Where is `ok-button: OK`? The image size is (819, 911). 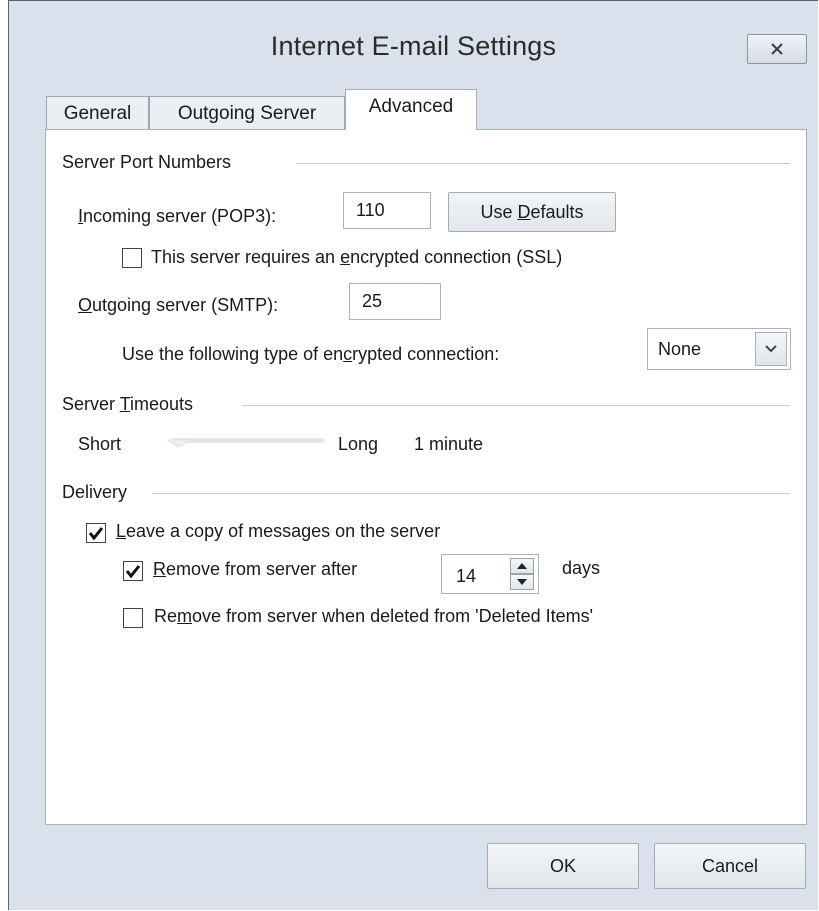 ok-button: OK is located at coordinates (563, 866).